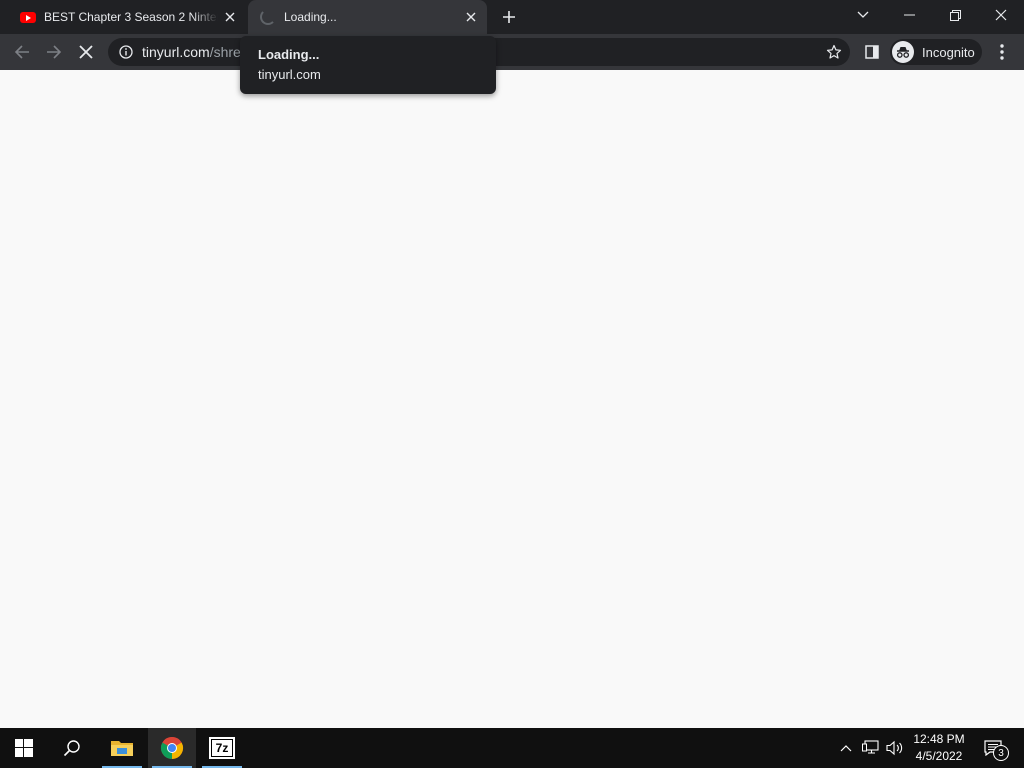 Image resolution: width=1024 pixels, height=768 pixels. I want to click on side-panel-button, so click(872, 52).